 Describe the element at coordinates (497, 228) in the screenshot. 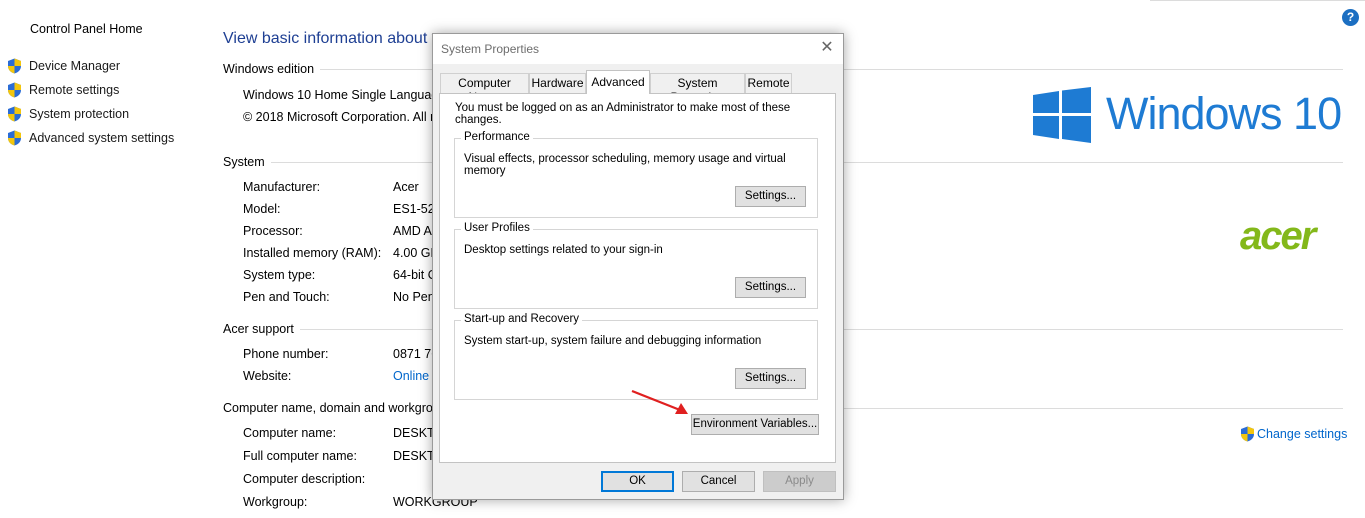

I see `group-legend: User Profiles` at that location.